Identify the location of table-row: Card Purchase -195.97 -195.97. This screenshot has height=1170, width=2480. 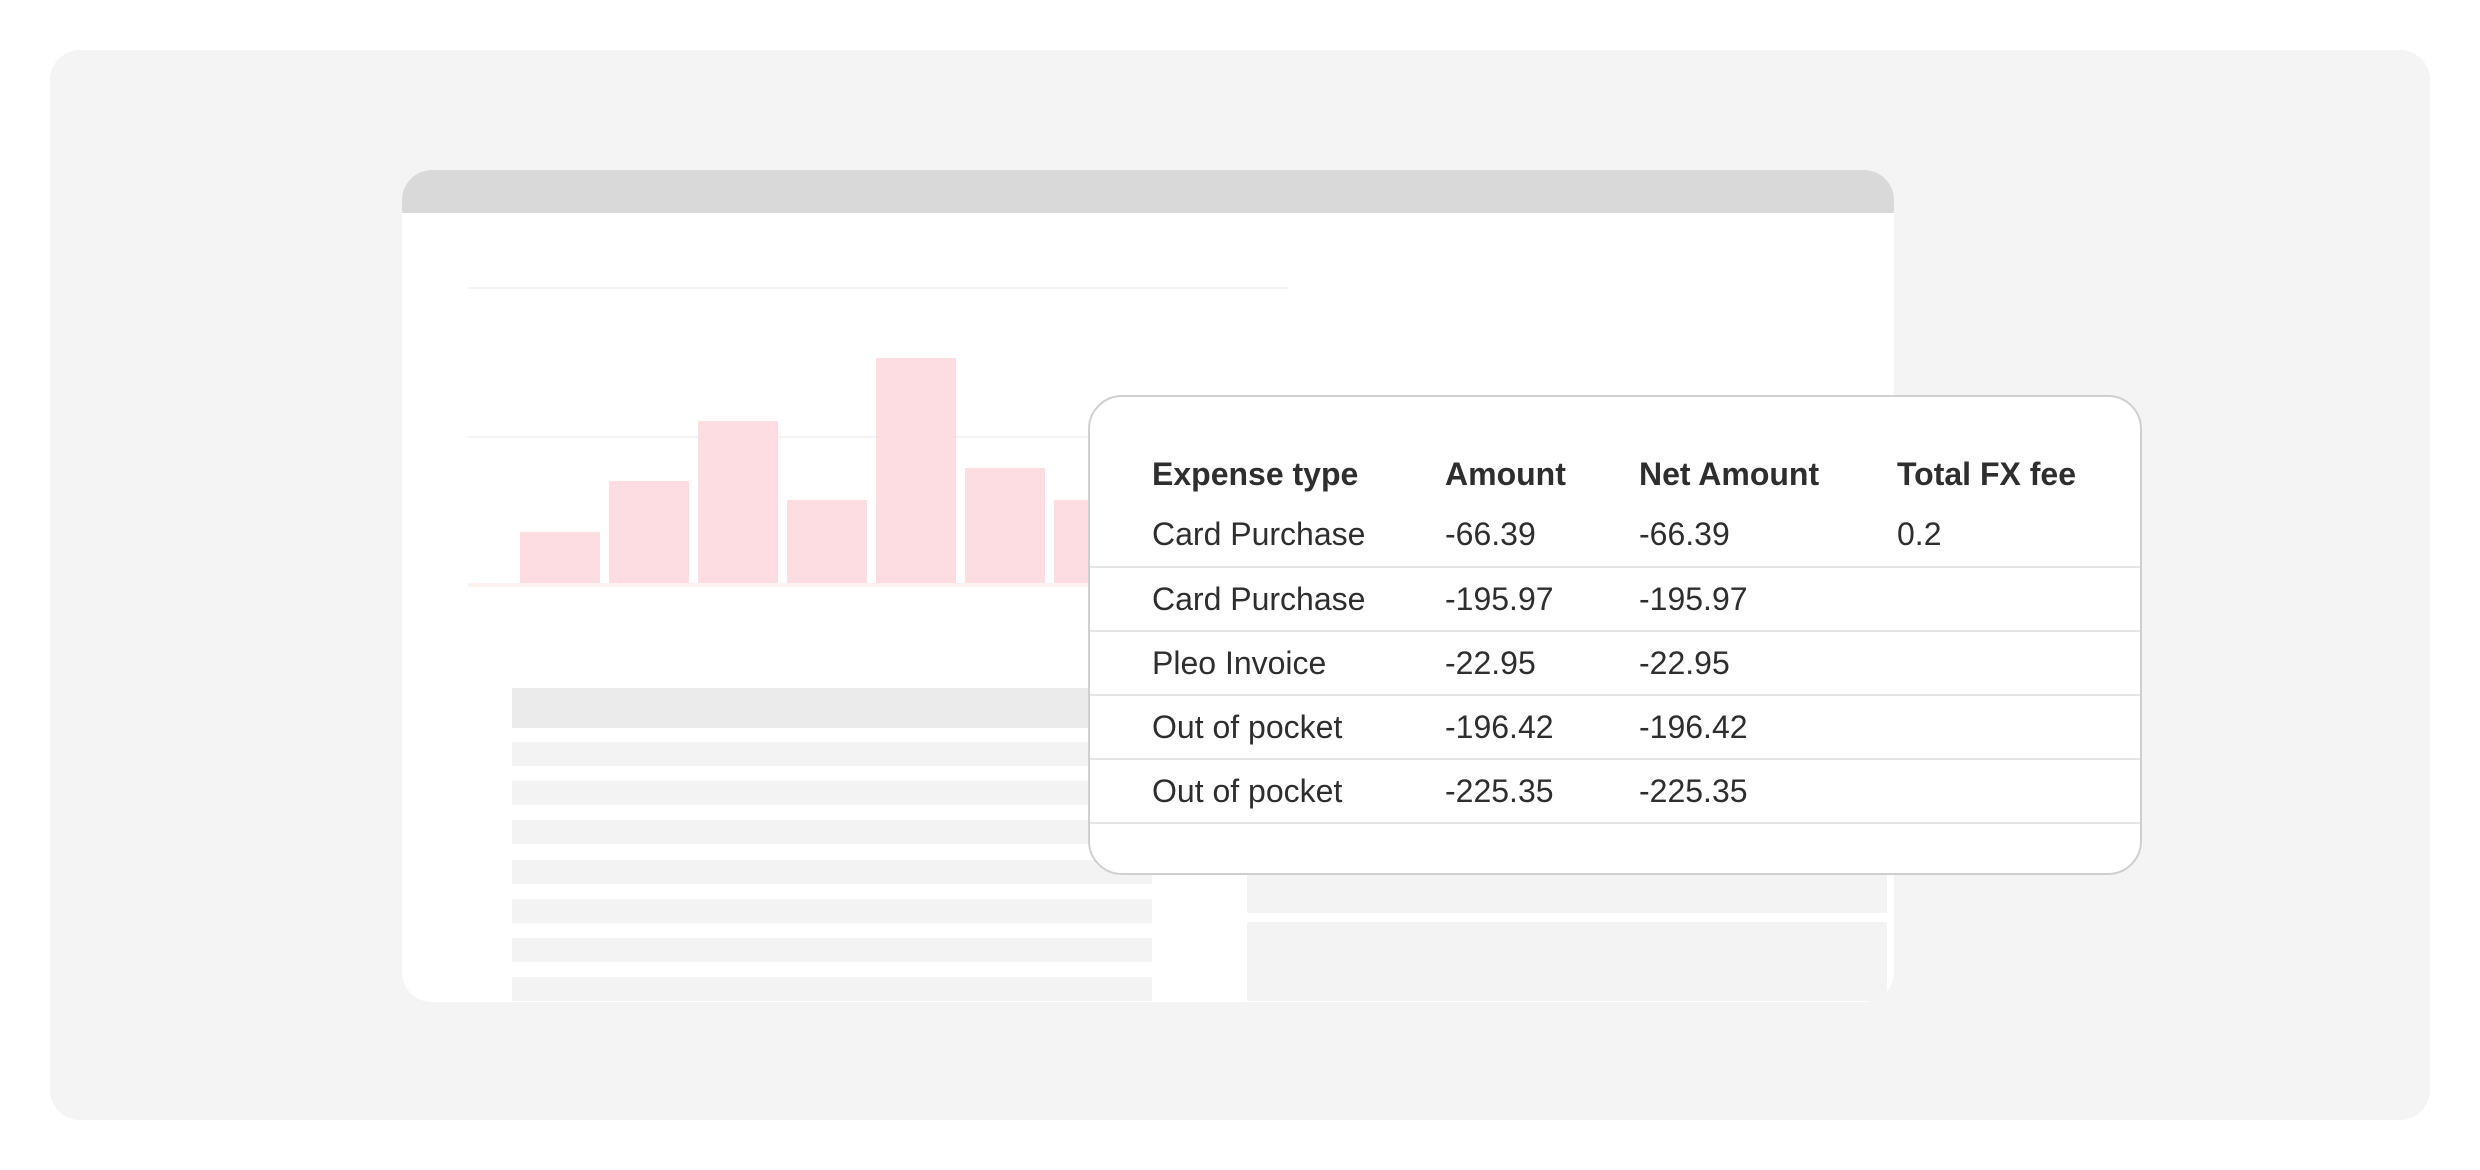
(1615, 599).